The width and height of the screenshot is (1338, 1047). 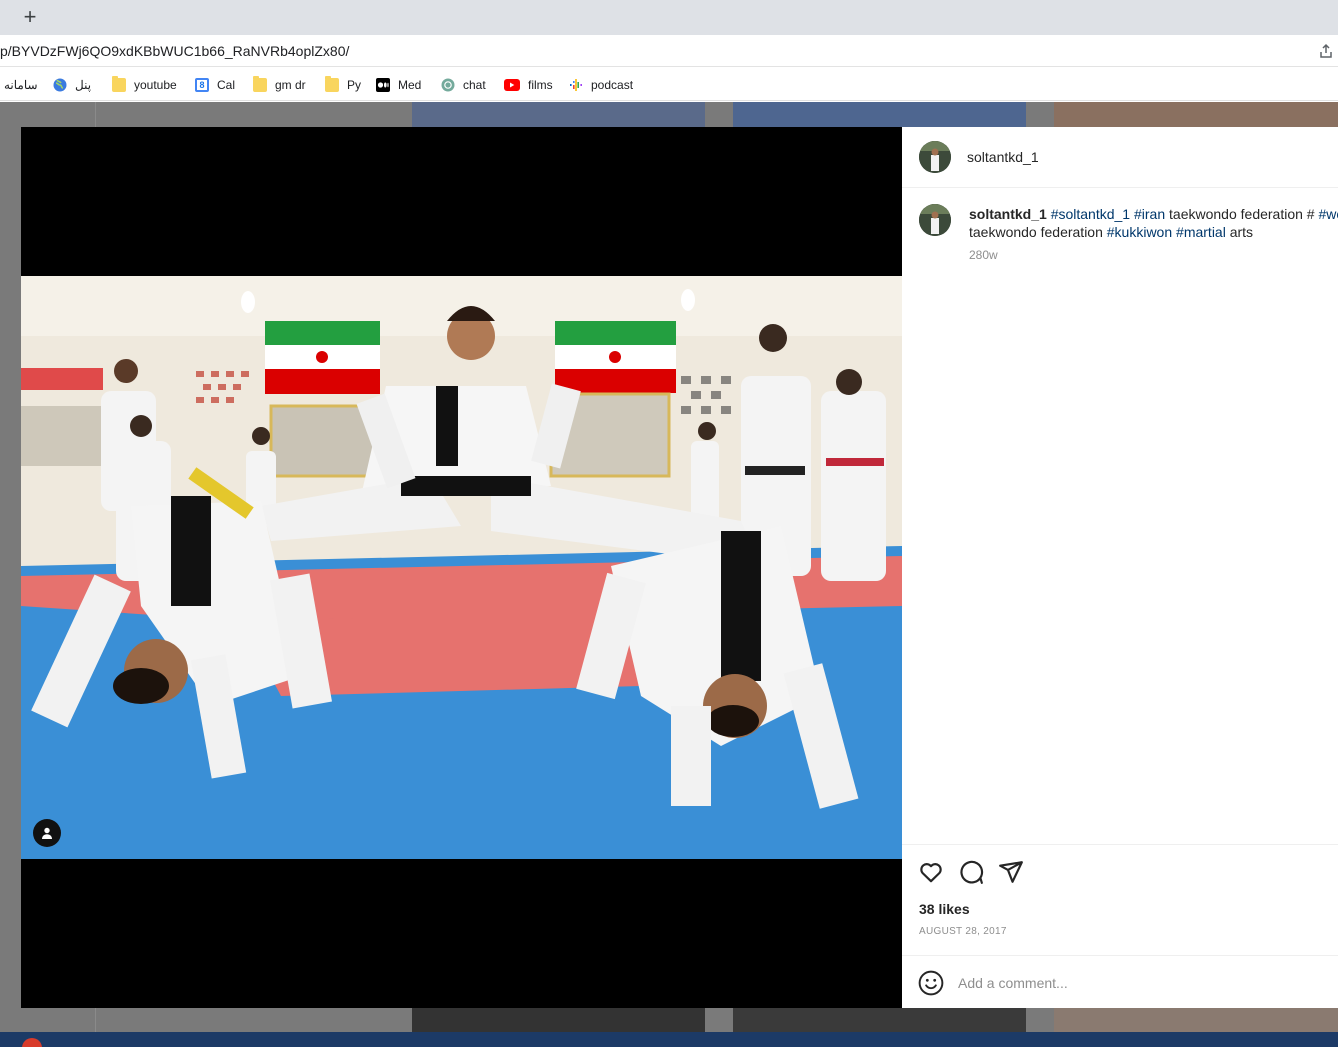 I want to click on caption-text: taekwondo federation #, so click(x=1242, y=214).